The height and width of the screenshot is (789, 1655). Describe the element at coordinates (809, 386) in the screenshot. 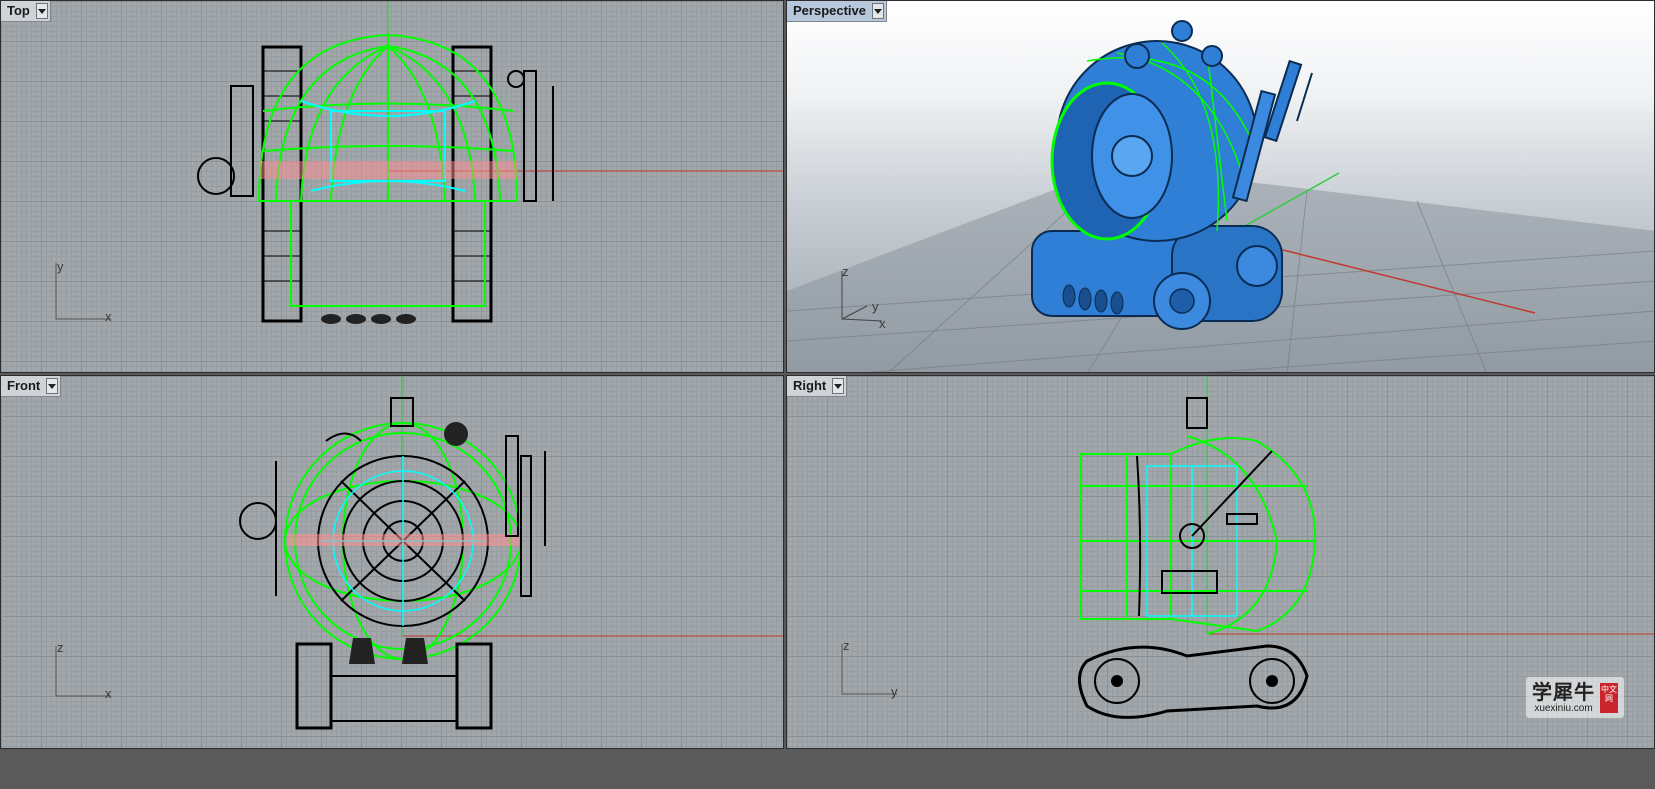

I see `viewport-title: Right` at that location.